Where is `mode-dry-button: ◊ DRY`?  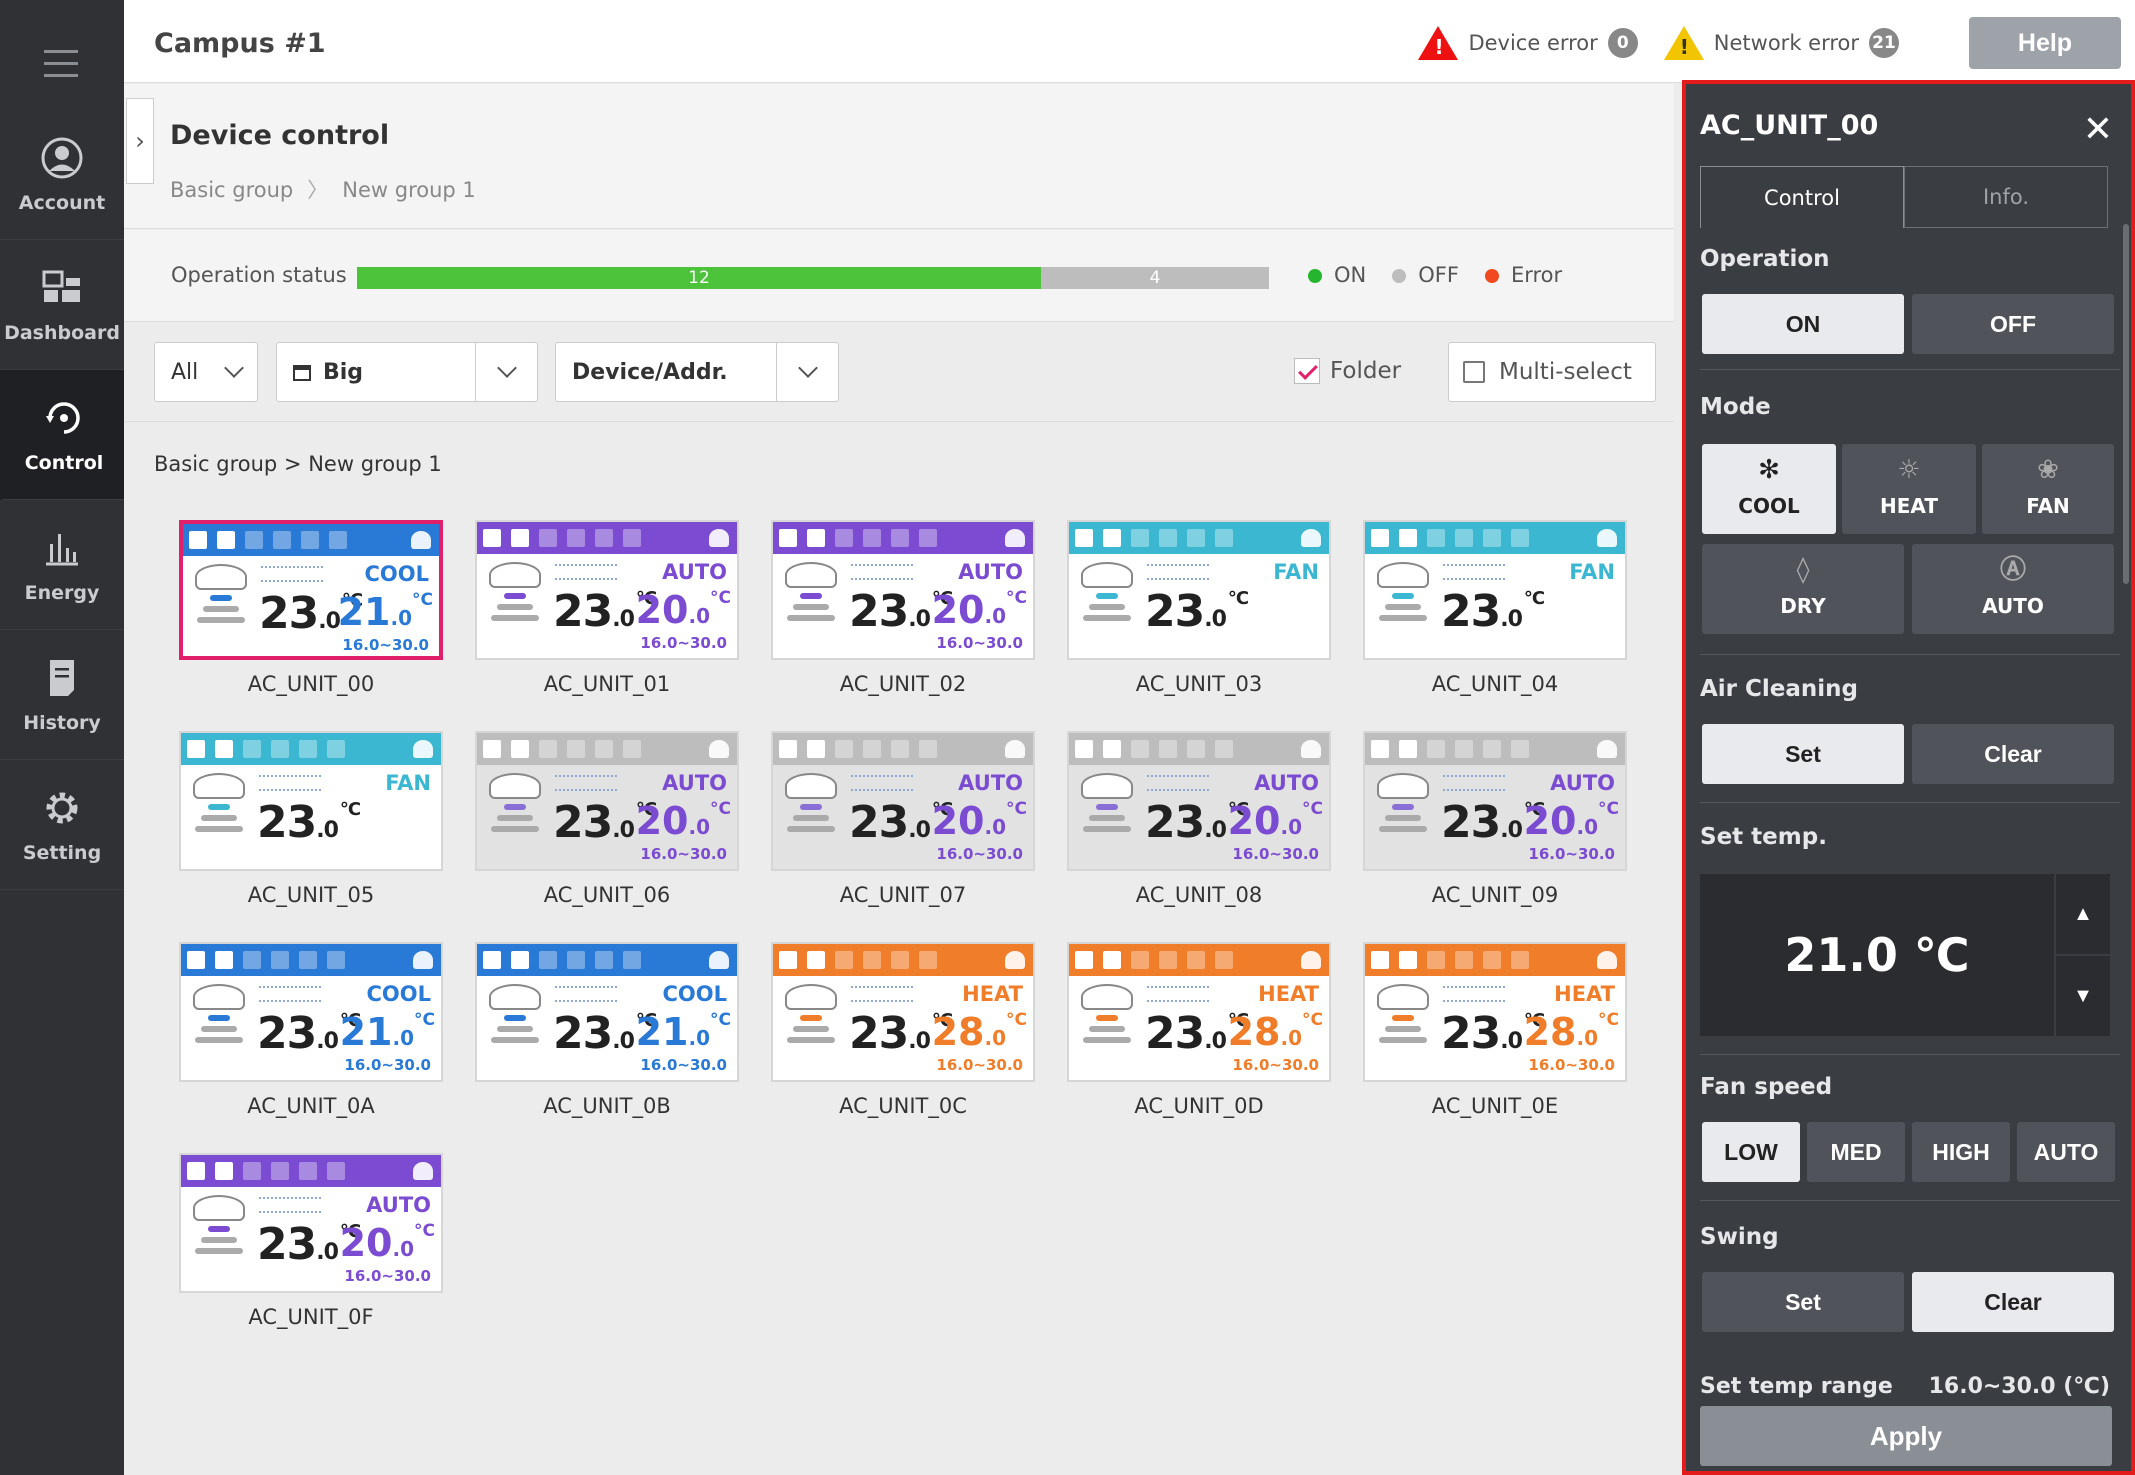 mode-dry-button: ◊ DRY is located at coordinates (1803, 589).